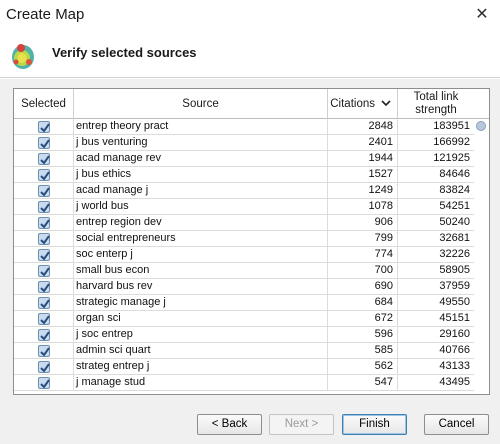 This screenshot has width=500, height=444. Describe the element at coordinates (250, 15) in the screenshot. I see `title-bar: Create Map ✕` at that location.